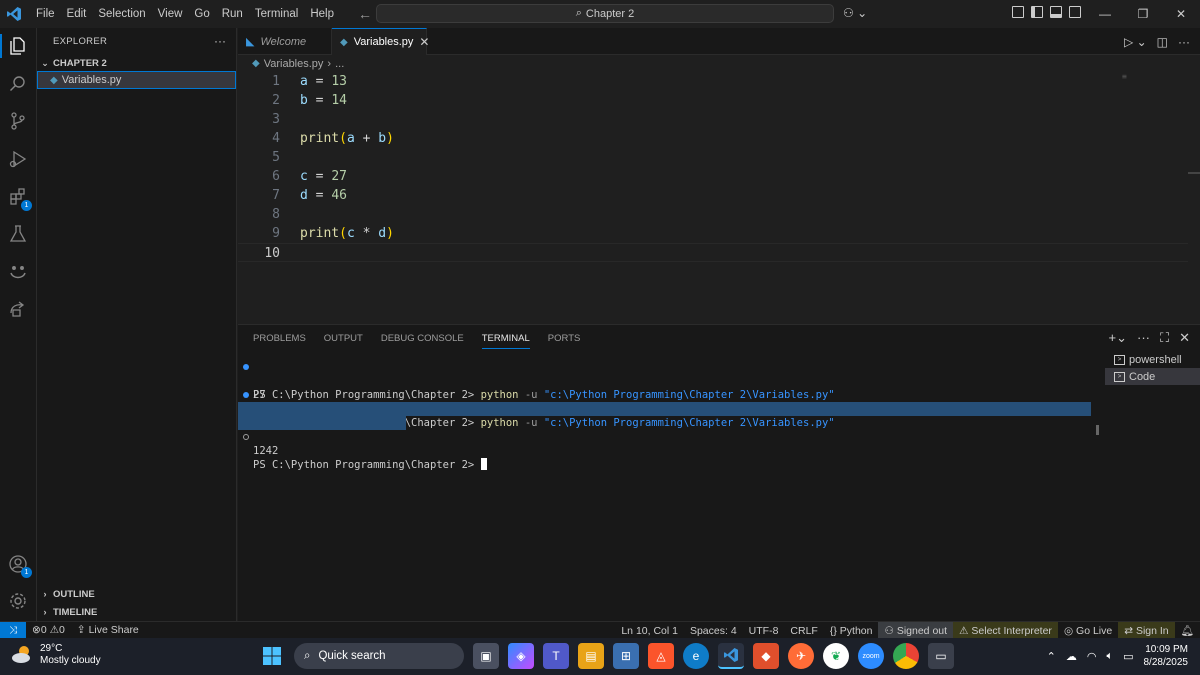 This screenshot has height=675, width=1200. I want to click on volume-icon: 🔈︎, so click(1109, 656).